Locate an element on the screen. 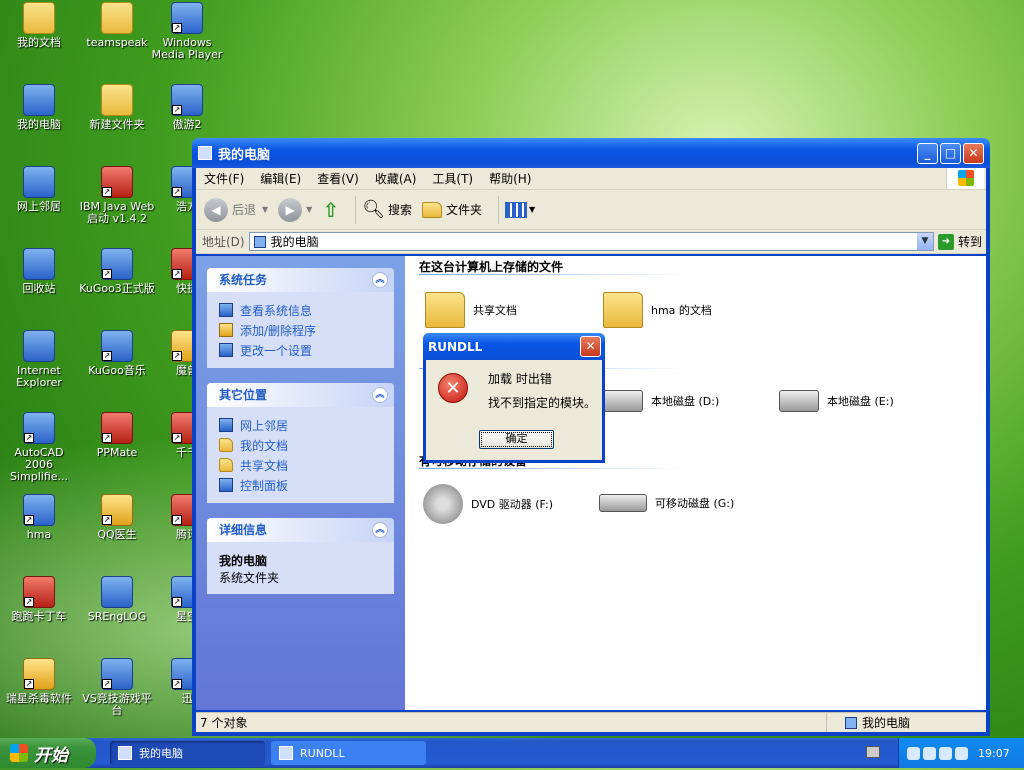  maximize-button: □ is located at coordinates (950, 153).